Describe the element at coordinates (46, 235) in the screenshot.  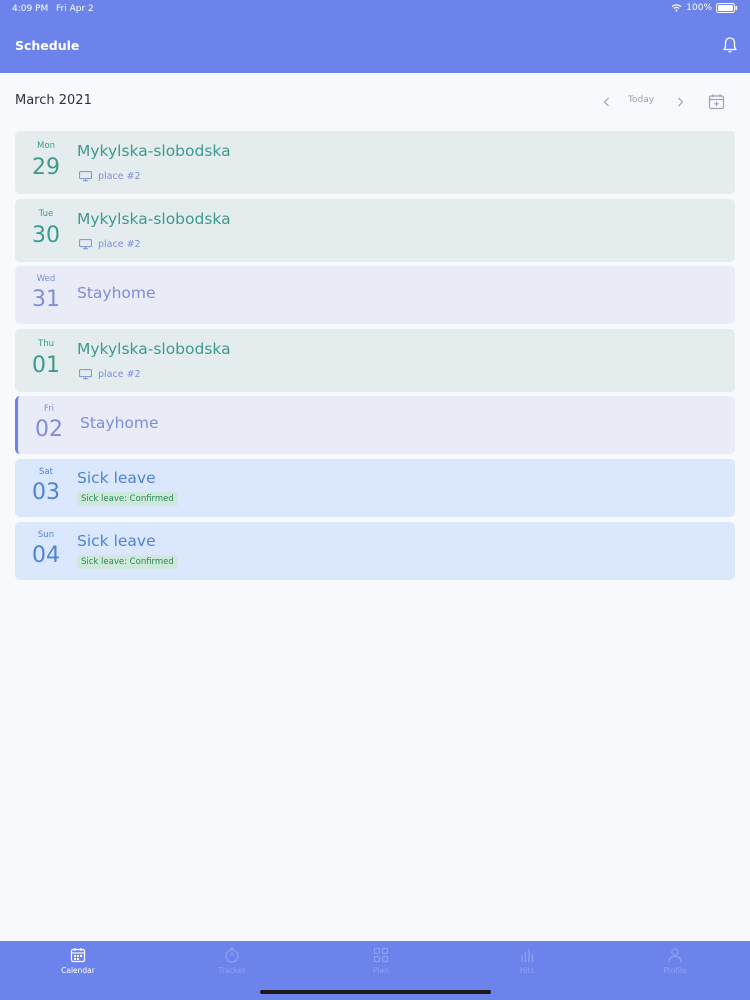
I see `day-number: 30` at that location.